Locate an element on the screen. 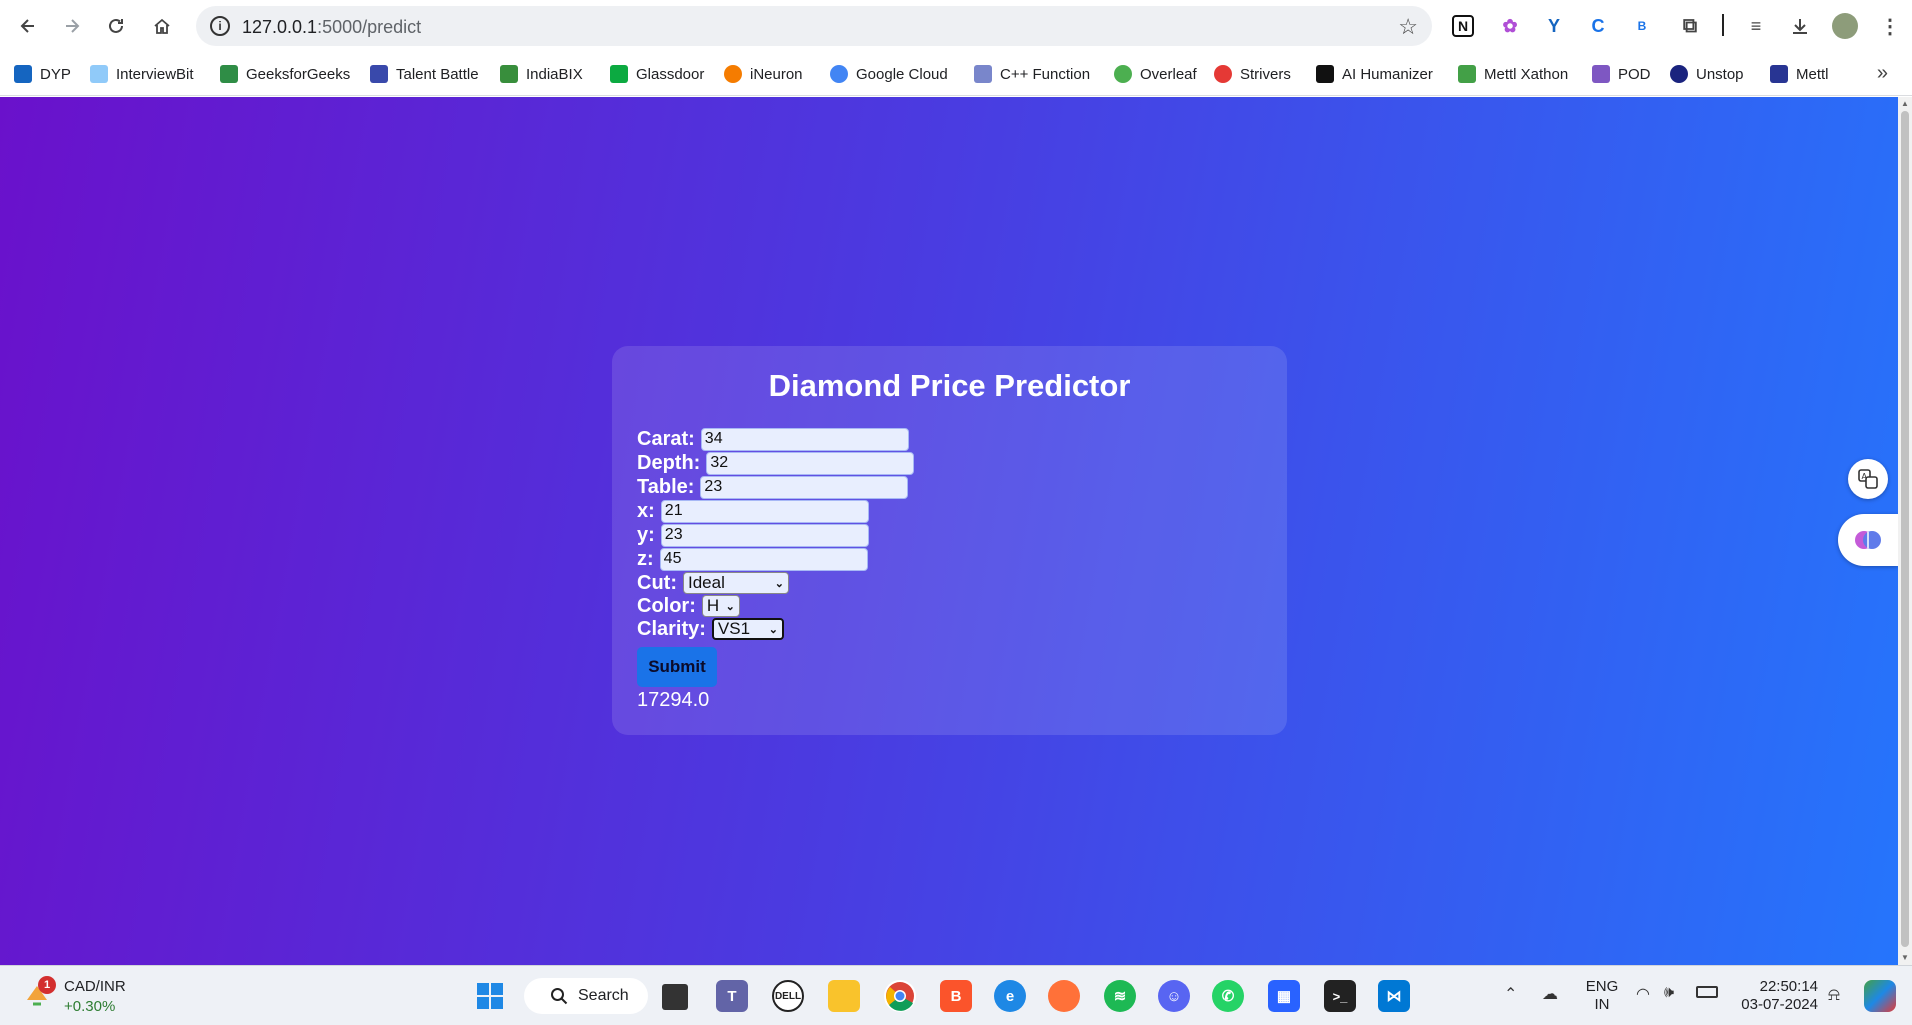 The width and height of the screenshot is (1912, 1025). clock-date: 03-07-2024 is located at coordinates (1779, 1004).